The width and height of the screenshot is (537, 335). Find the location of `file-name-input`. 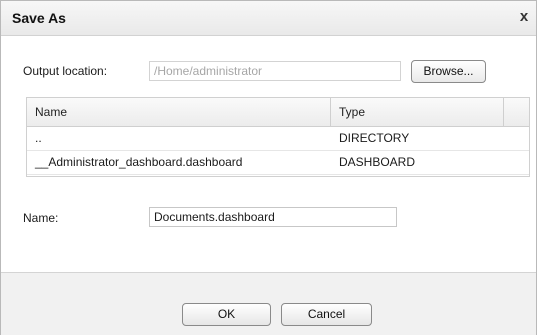

file-name-input is located at coordinates (273, 217).